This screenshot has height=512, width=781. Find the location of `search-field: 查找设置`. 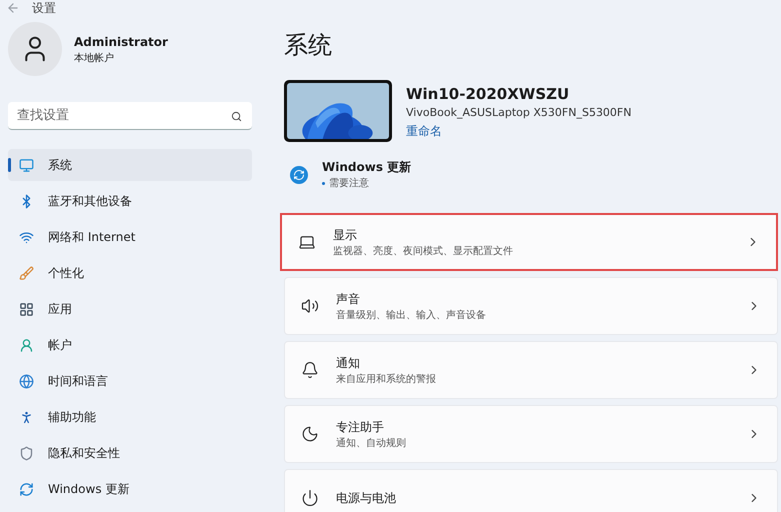

search-field: 查找设置 is located at coordinates (130, 116).